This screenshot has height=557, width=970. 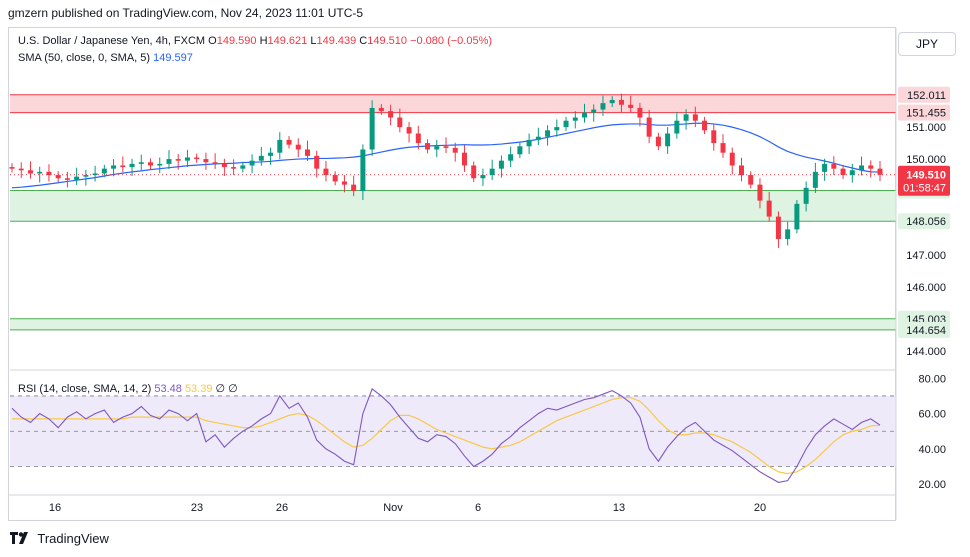 What do you see at coordinates (926, 256) in the screenshot?
I see `price-tick-label: 147.000` at bounding box center [926, 256].